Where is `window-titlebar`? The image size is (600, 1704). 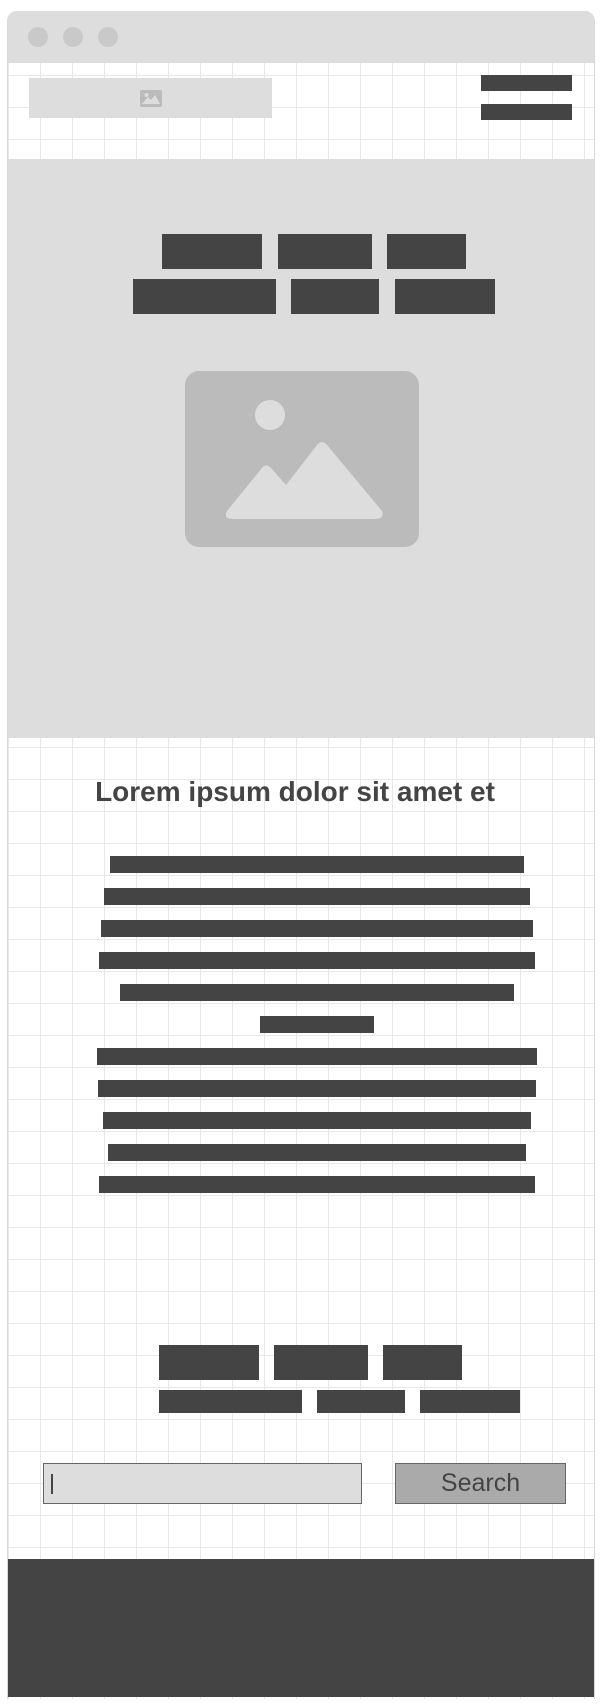 window-titlebar is located at coordinates (301, 37).